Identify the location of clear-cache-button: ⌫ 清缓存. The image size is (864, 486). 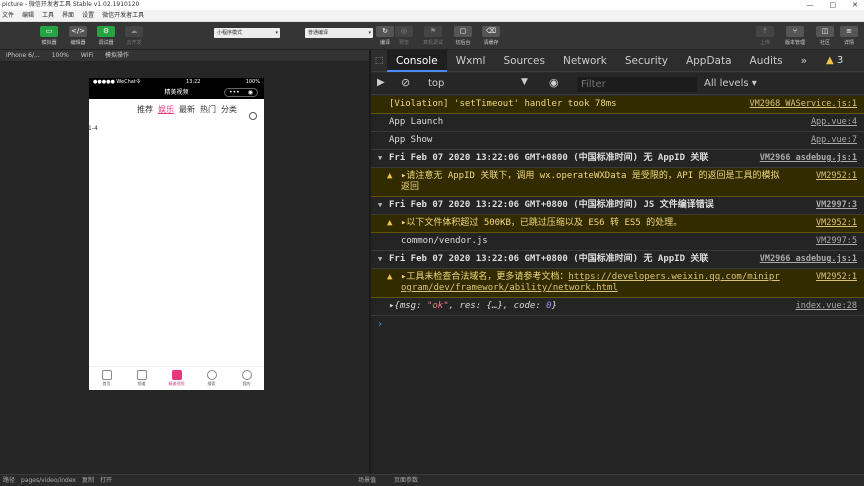
(491, 36).